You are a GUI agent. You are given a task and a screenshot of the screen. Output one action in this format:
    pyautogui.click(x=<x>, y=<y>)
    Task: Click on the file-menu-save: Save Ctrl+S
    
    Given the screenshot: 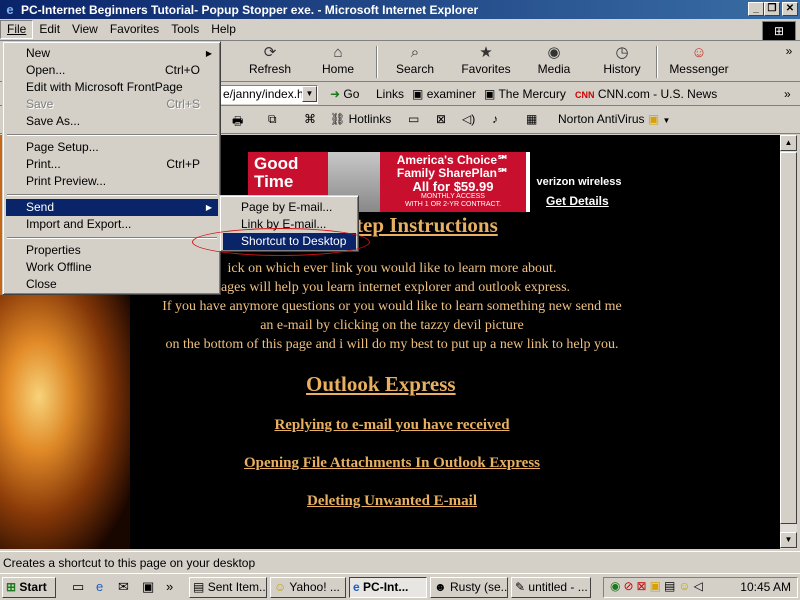 What is the action you would take?
    pyautogui.click(x=113, y=104)
    